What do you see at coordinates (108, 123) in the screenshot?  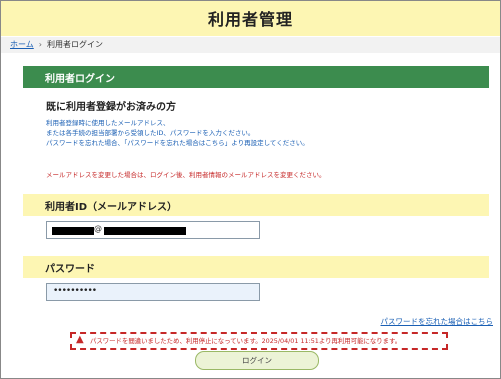 I see `instruction-line: 利用者登録時に使用したメールアドレス、` at bounding box center [108, 123].